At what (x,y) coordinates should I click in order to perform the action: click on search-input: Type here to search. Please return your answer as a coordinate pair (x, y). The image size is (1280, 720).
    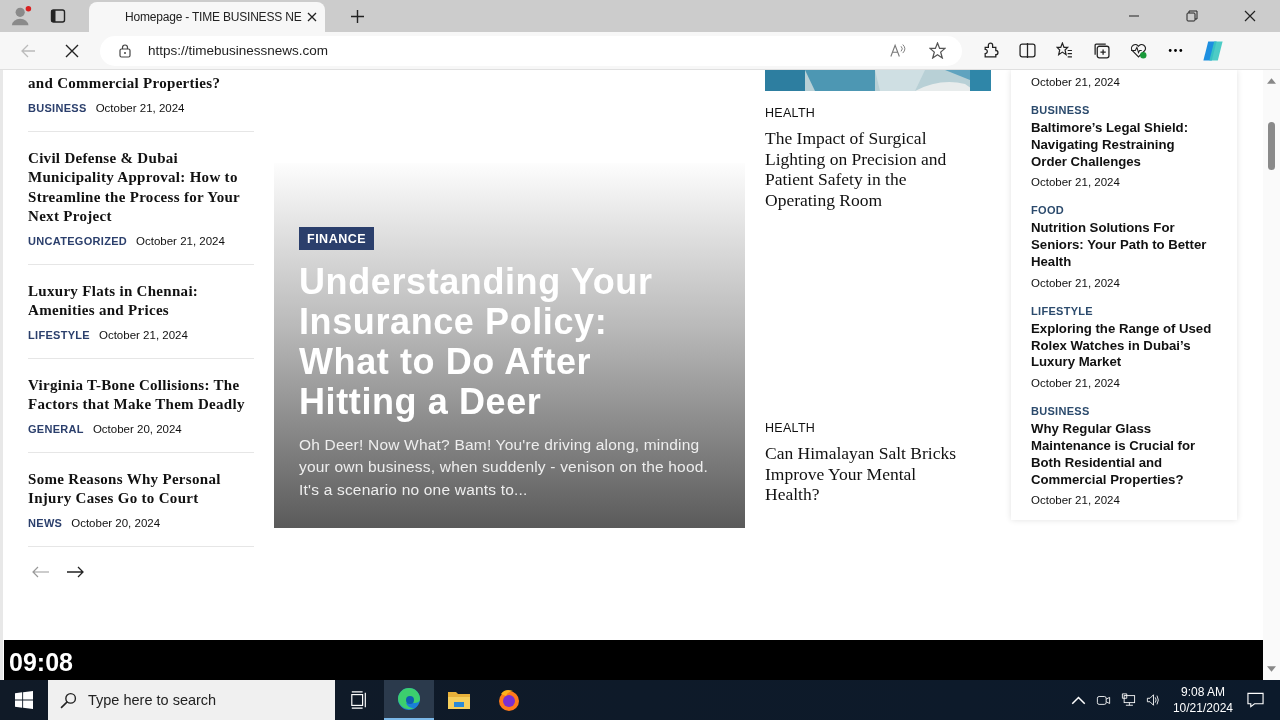
    Looking at the image, I should click on (203, 700).